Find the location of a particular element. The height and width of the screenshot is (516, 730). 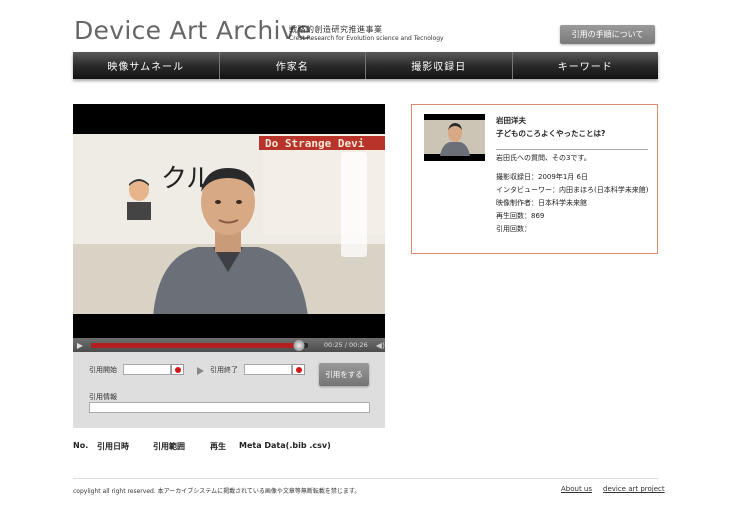

column-header-no: No. is located at coordinates (81, 445).